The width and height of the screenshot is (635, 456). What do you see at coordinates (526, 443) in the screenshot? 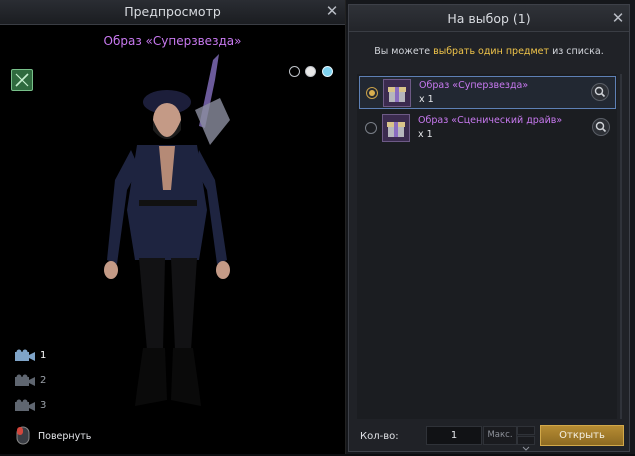
I see `quantity-down-button` at bounding box center [526, 443].